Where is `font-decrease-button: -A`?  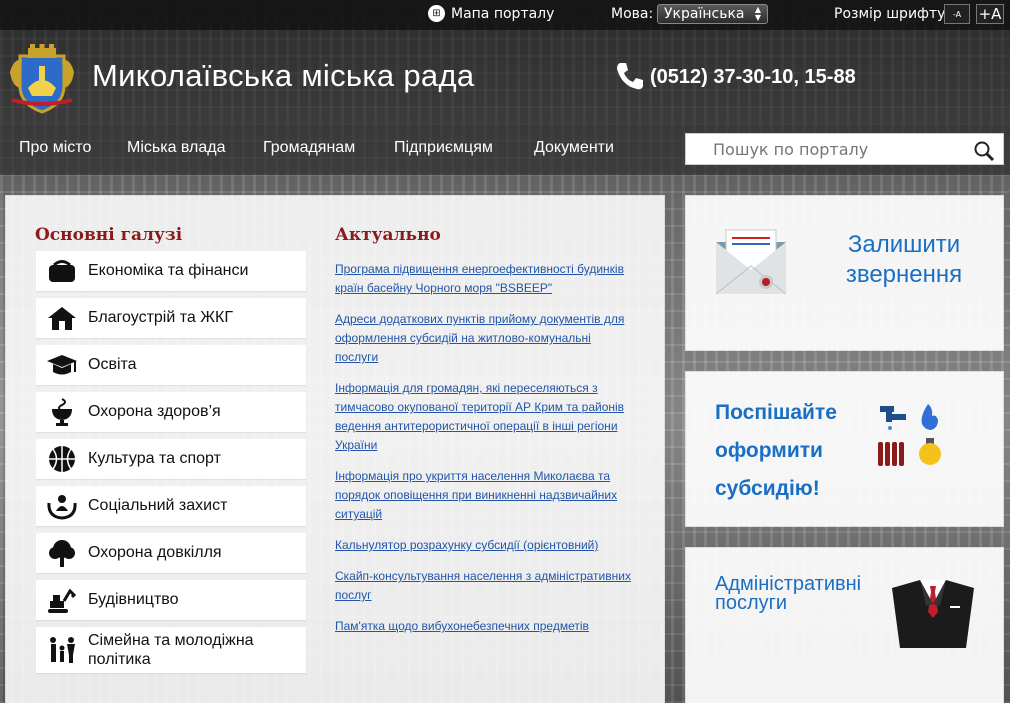
font-decrease-button: -A is located at coordinates (957, 14).